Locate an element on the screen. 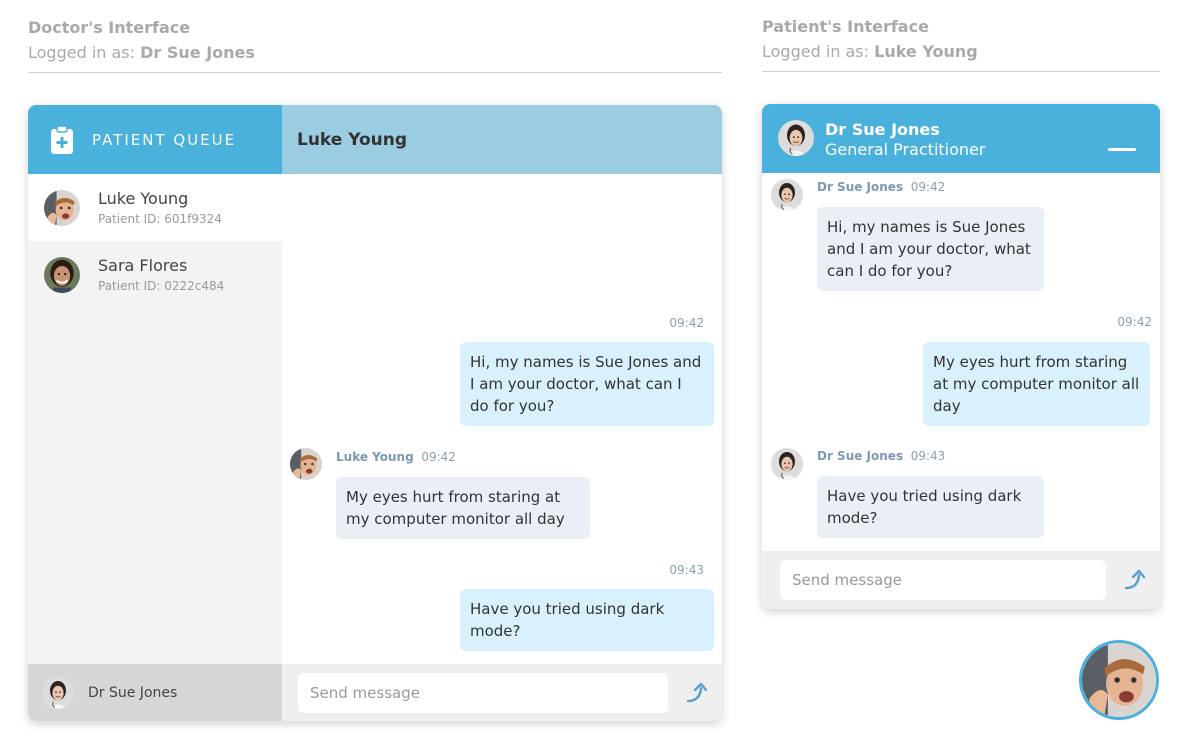 The image size is (1200, 746). message-meta: Luke Young 09:42 is located at coordinates (396, 457).